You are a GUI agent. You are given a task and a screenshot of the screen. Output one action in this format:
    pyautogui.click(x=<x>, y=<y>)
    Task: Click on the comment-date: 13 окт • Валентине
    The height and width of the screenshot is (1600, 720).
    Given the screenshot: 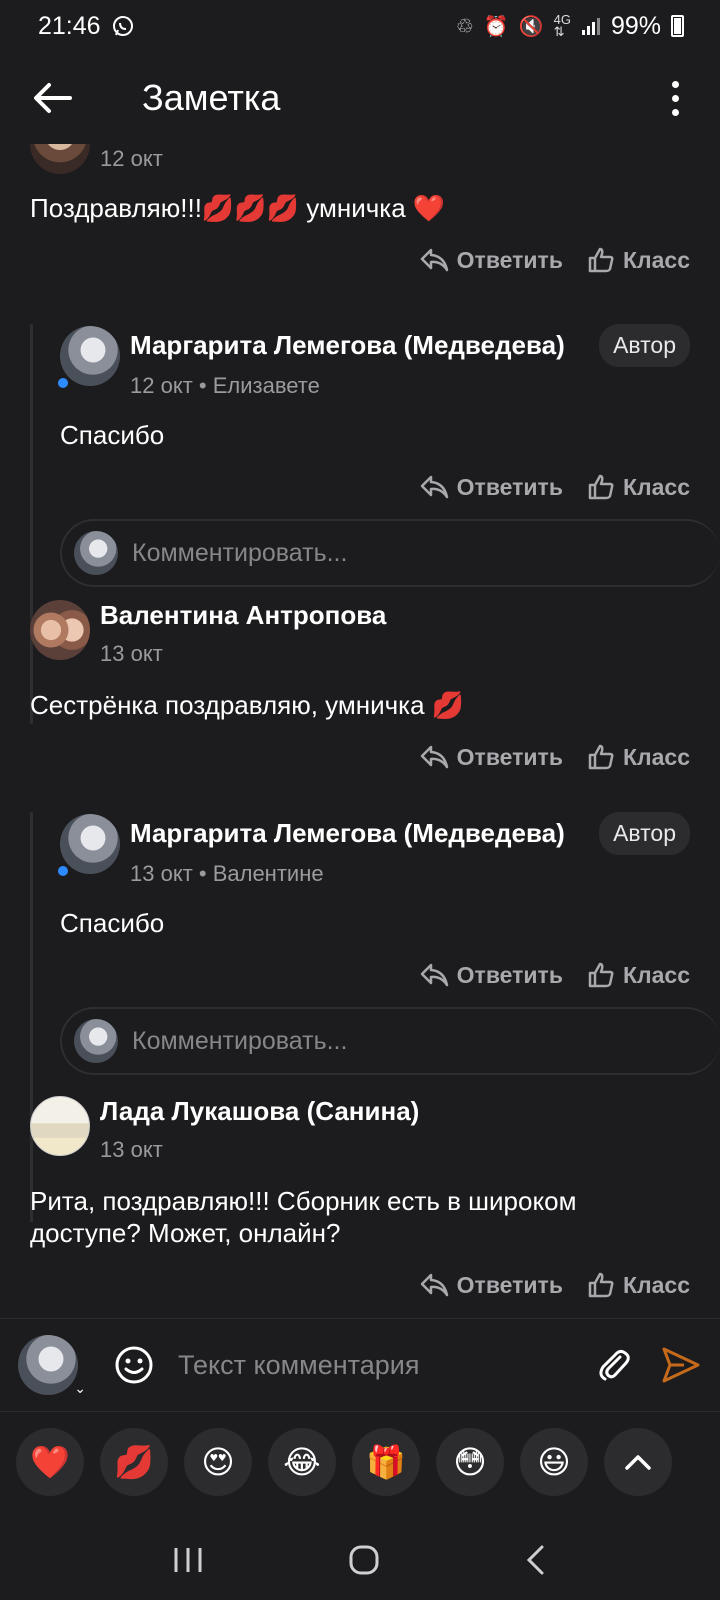 What is the action you would take?
    pyautogui.click(x=227, y=873)
    